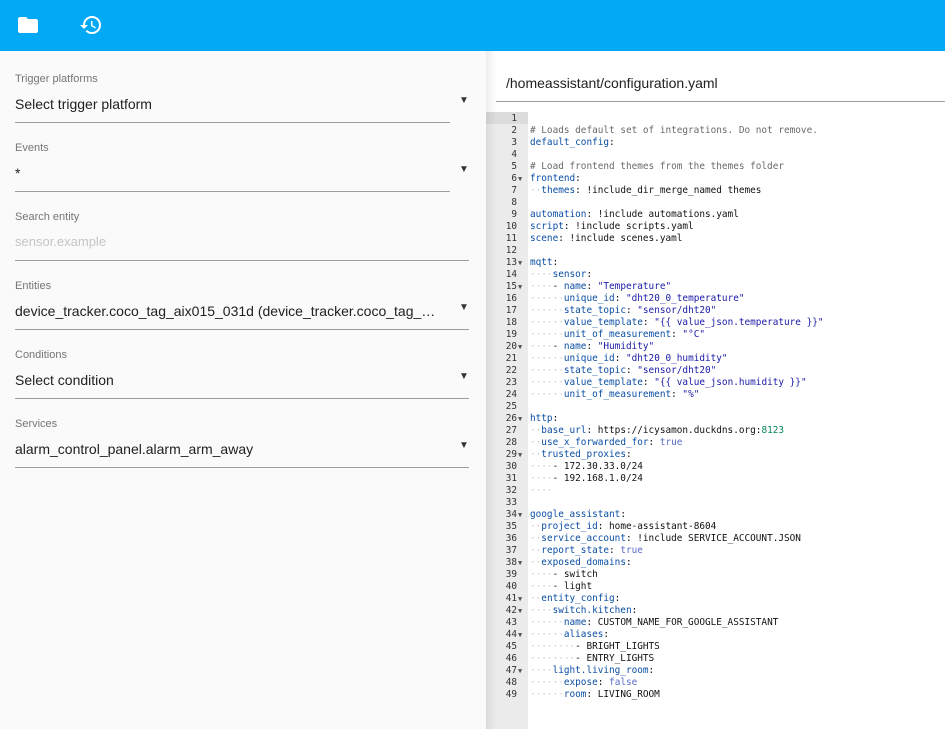 This screenshot has height=729, width=945. I want to click on code-line: ····- switch, so click(564, 575).